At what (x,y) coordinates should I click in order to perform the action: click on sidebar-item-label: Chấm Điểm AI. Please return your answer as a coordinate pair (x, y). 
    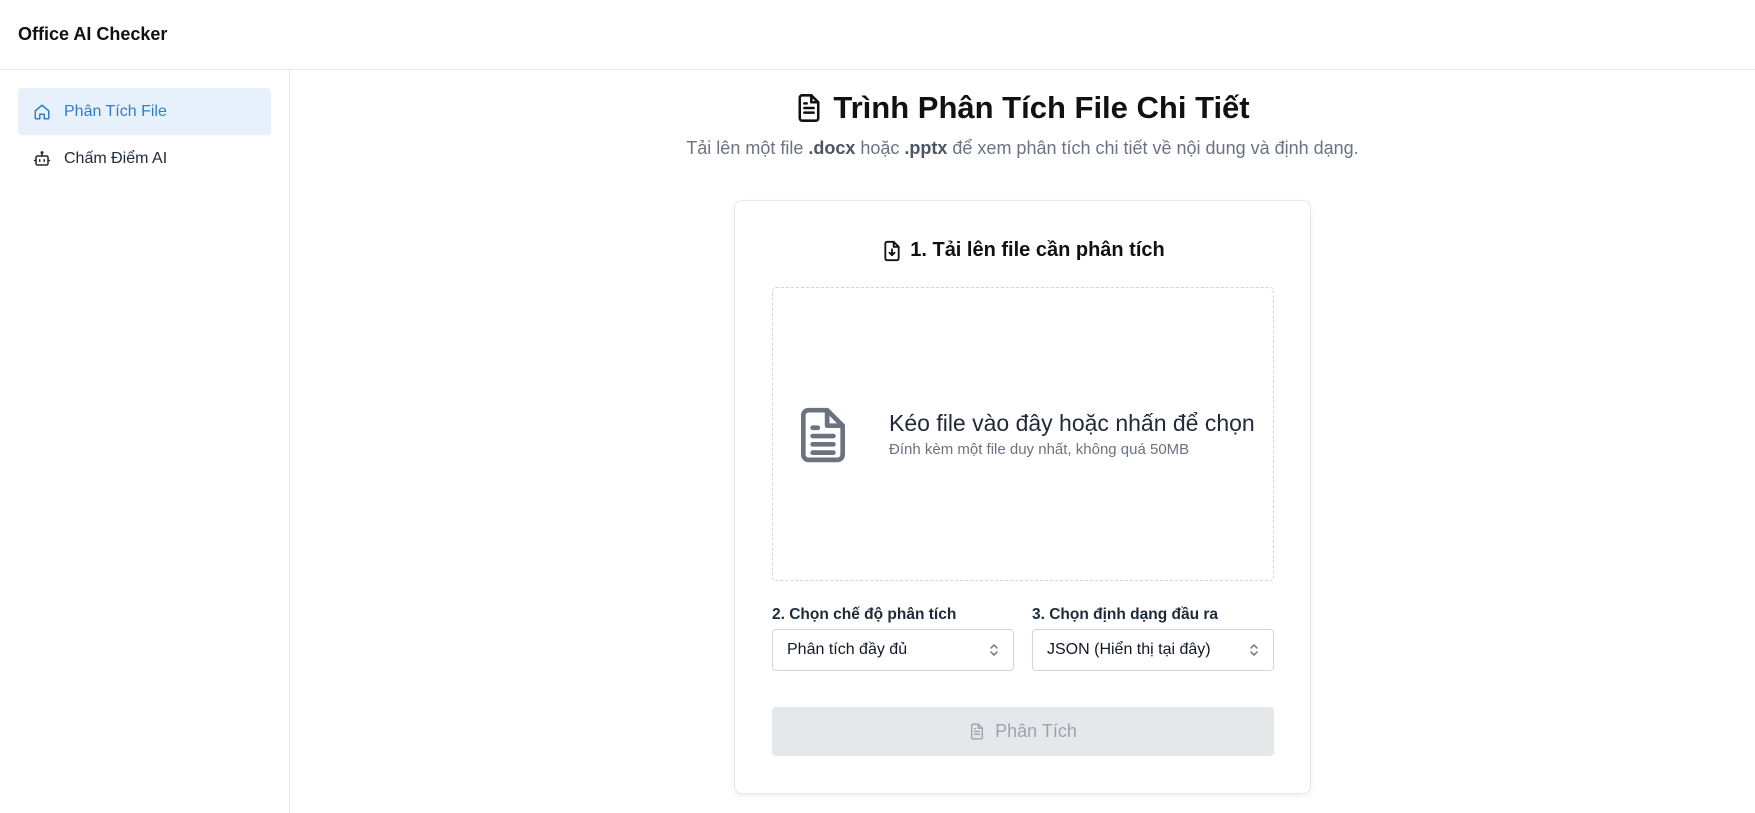
    Looking at the image, I should click on (116, 158).